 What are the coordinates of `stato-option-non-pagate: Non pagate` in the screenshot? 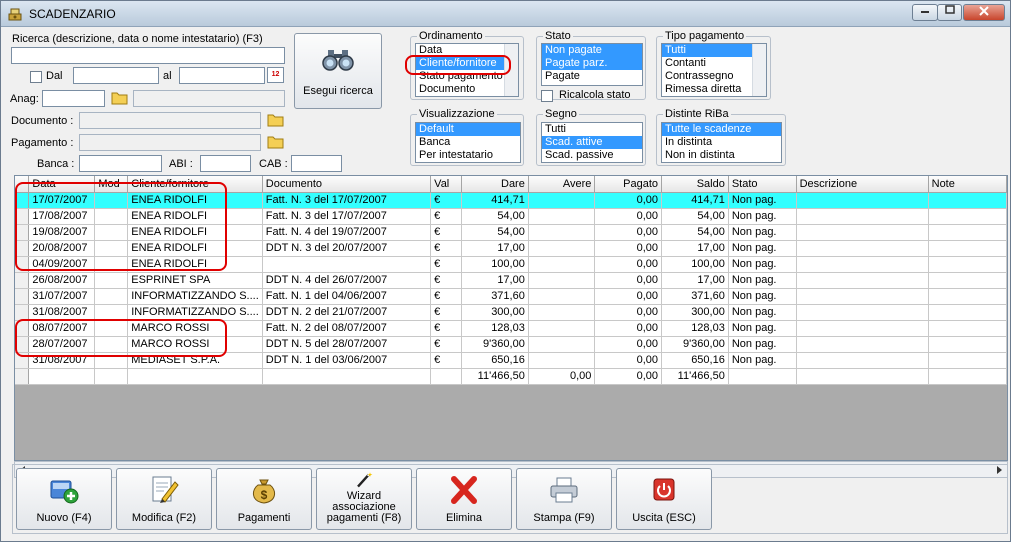 It's located at (592, 50).